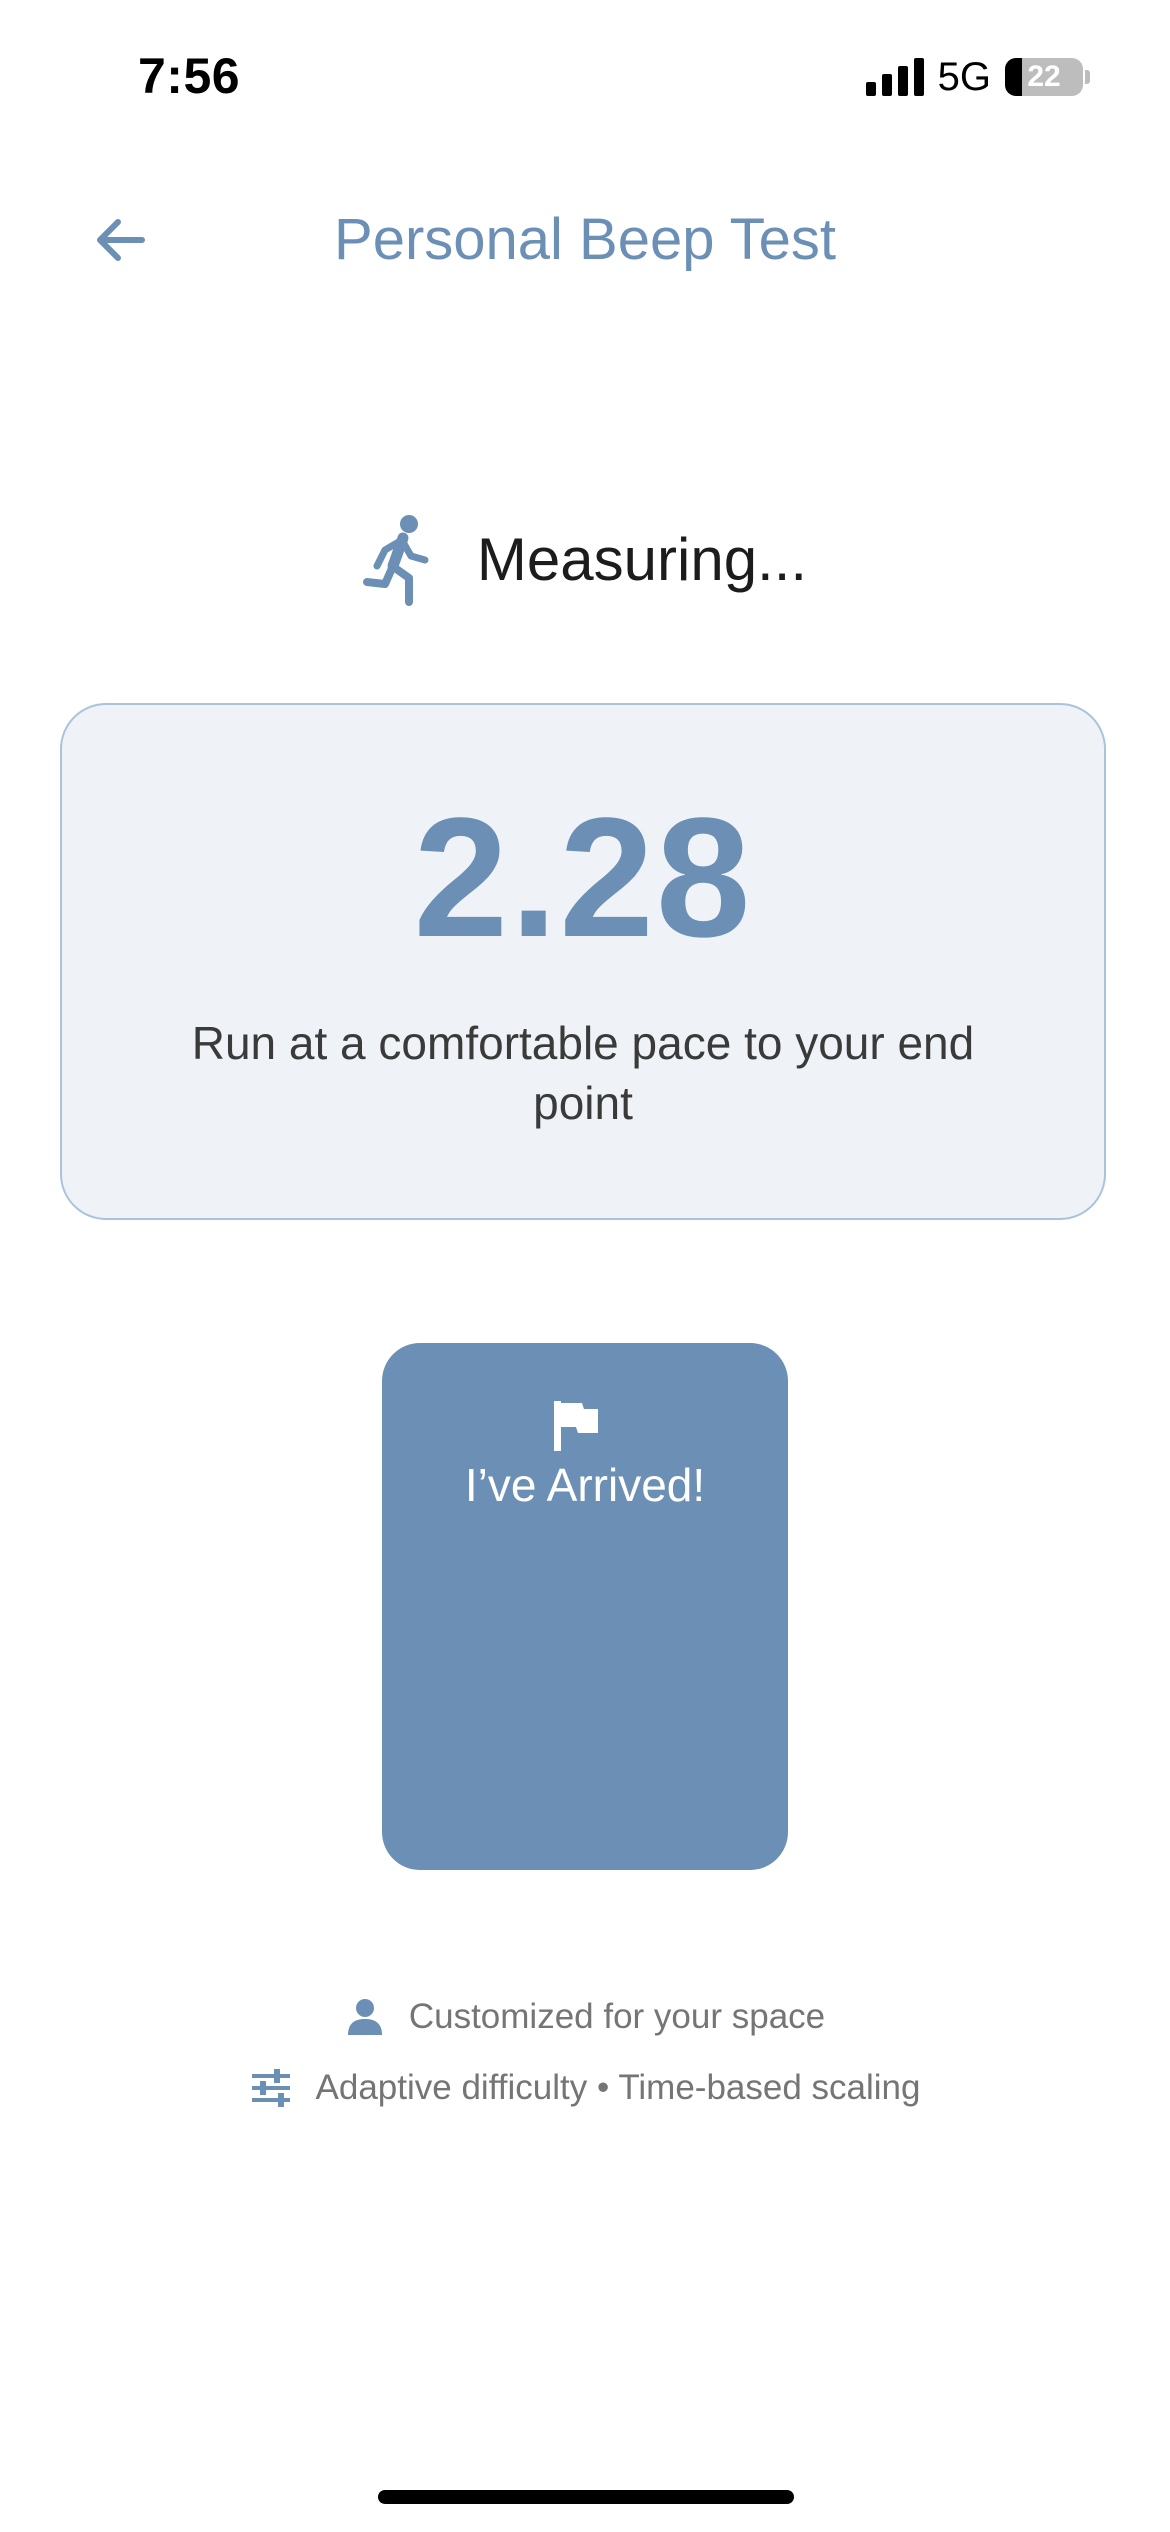 This screenshot has height=2532, width=1170. I want to click on sliders-icon, so click(270, 2088).